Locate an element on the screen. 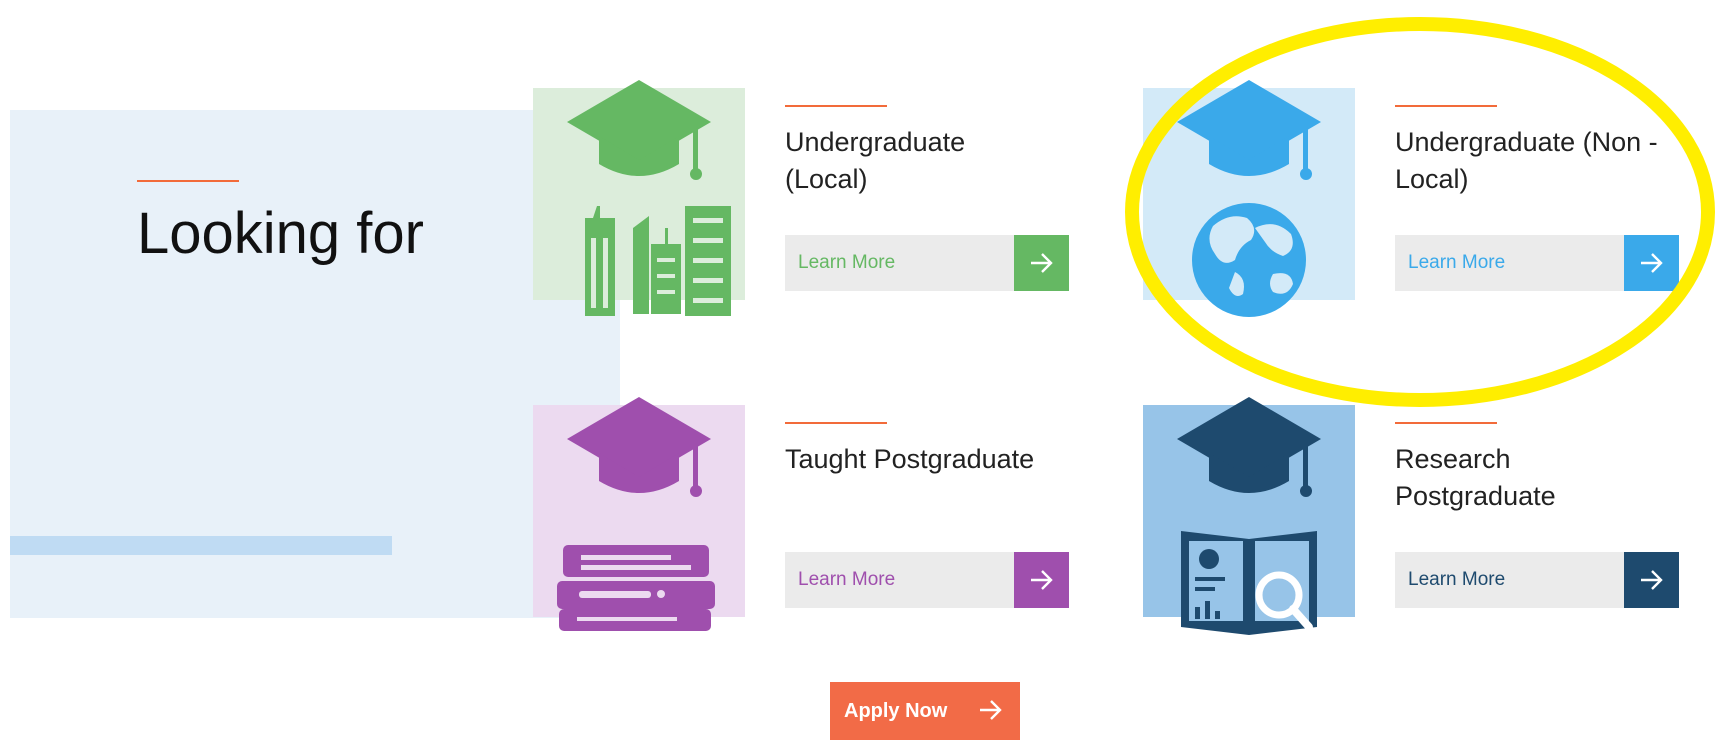 This screenshot has width=1725, height=742. apply-now-label: Apply Now is located at coordinates (896, 711).